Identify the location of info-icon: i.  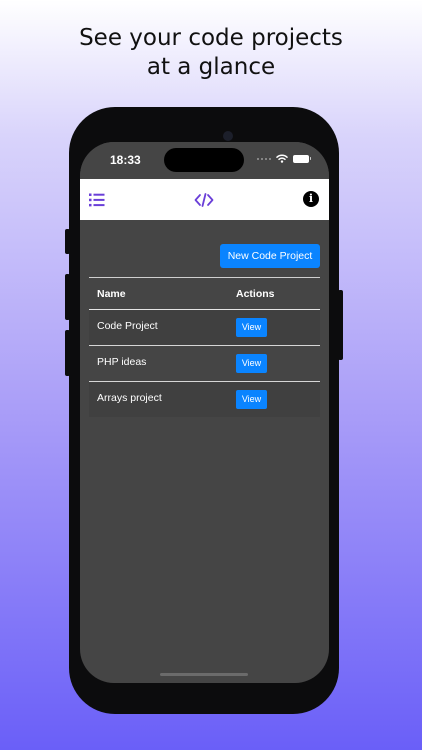
(311, 198).